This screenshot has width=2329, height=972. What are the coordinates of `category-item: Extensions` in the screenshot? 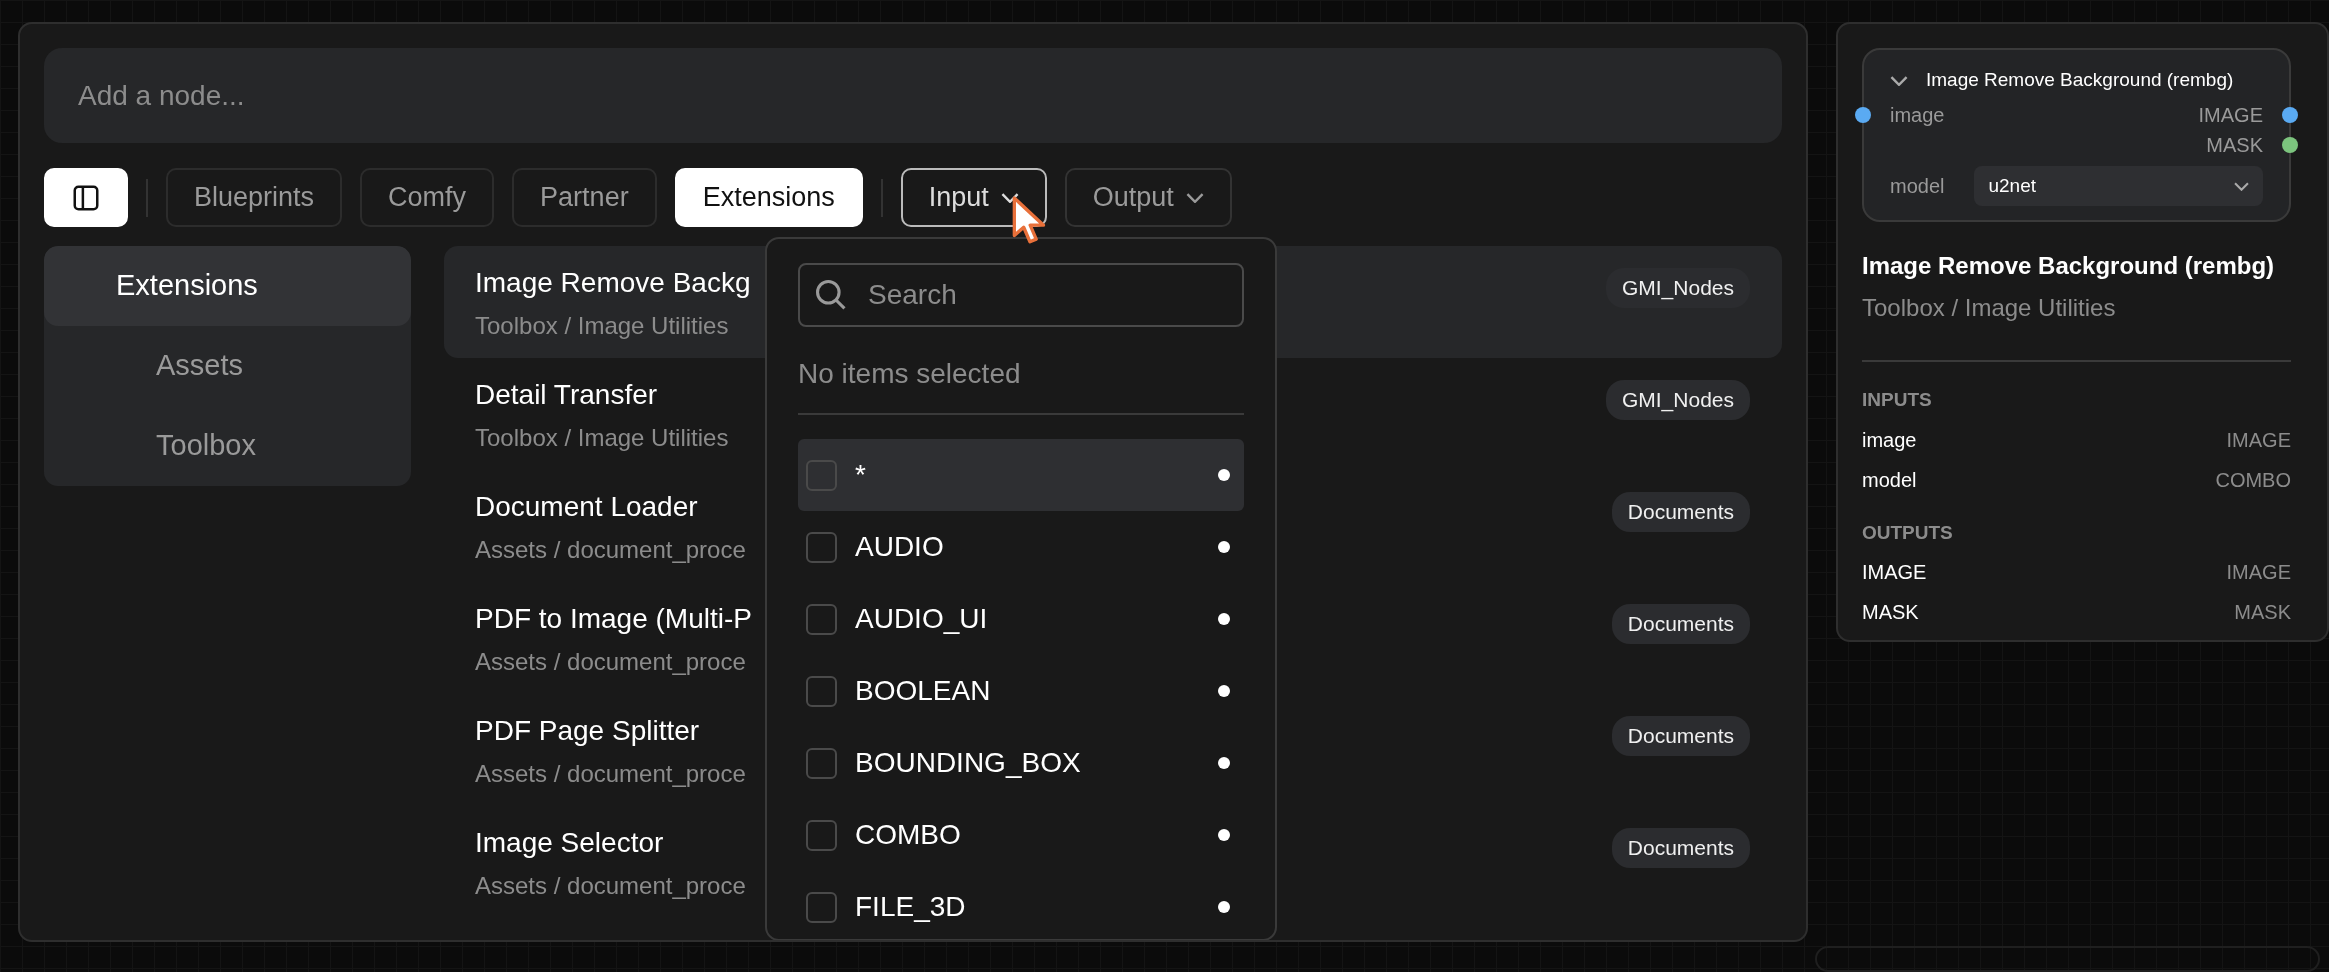 It's located at (227, 286).